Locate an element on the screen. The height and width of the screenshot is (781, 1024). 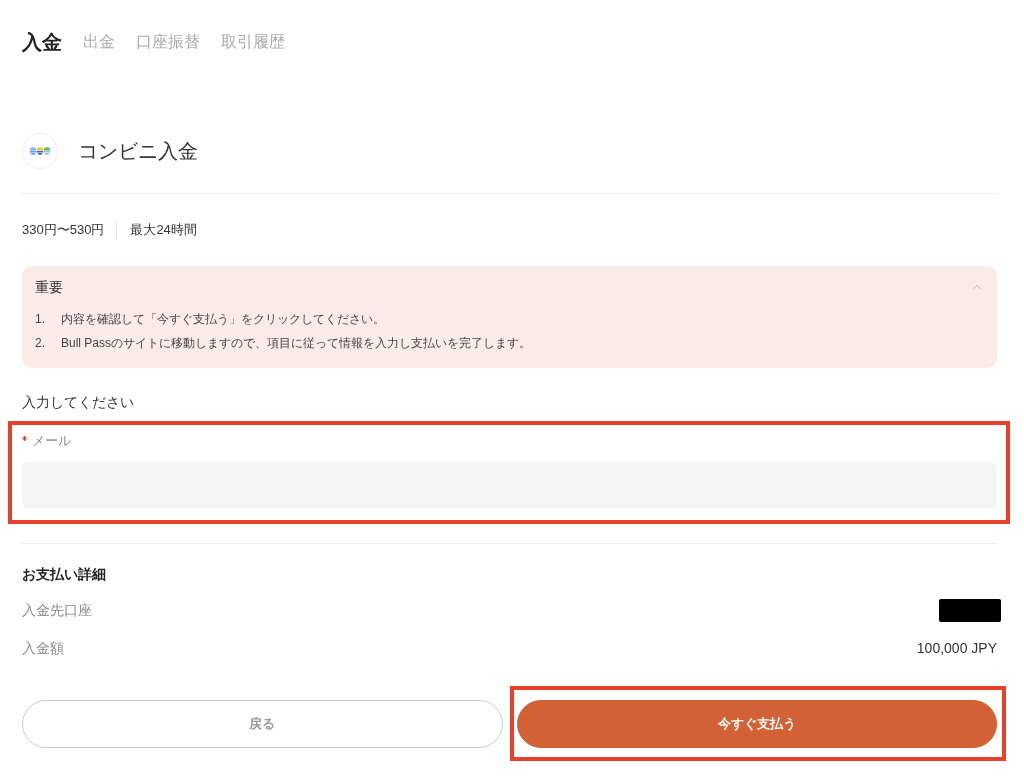
notice-text: Bull Passのサイトに移動しますので、項目に従って情報を入力し支払いを完了します。 is located at coordinates (296, 343).